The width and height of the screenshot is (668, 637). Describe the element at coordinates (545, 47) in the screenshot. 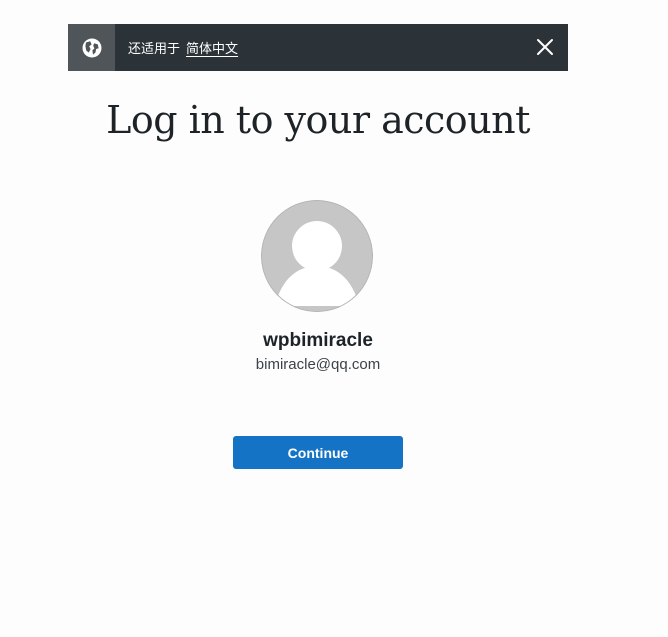

I see `close-icon` at that location.